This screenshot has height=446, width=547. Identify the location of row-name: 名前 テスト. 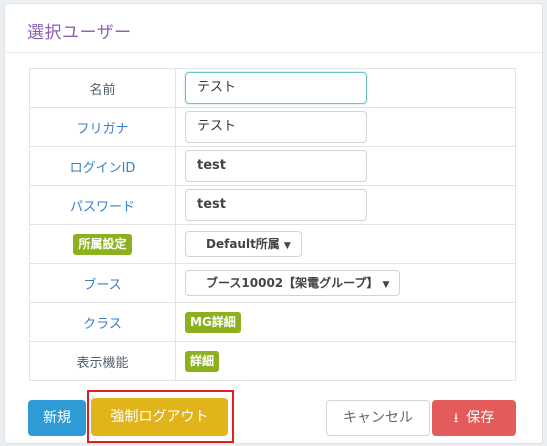
(272, 88).